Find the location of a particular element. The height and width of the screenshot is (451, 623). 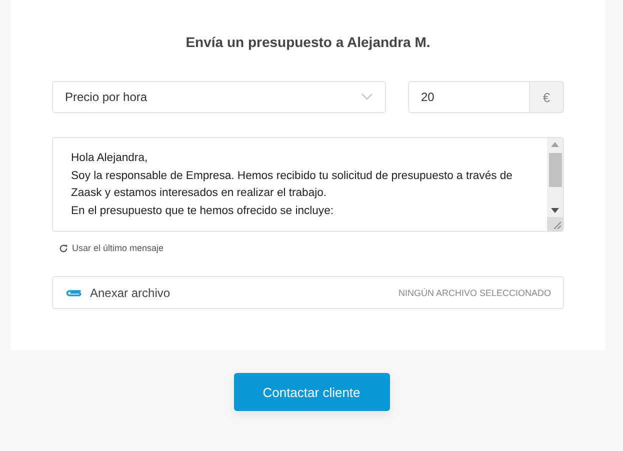

resize-handle is located at coordinates (555, 224).